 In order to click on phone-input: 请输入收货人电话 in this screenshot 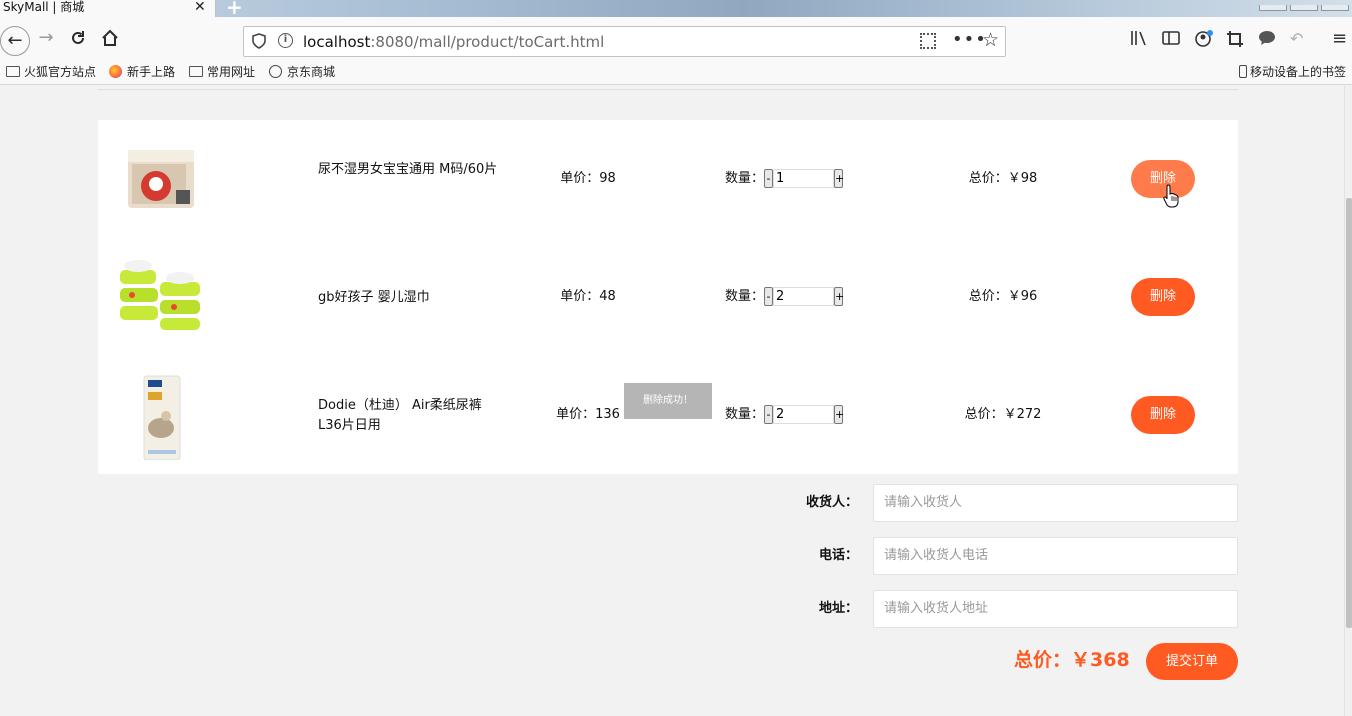, I will do `click(1055, 556)`.